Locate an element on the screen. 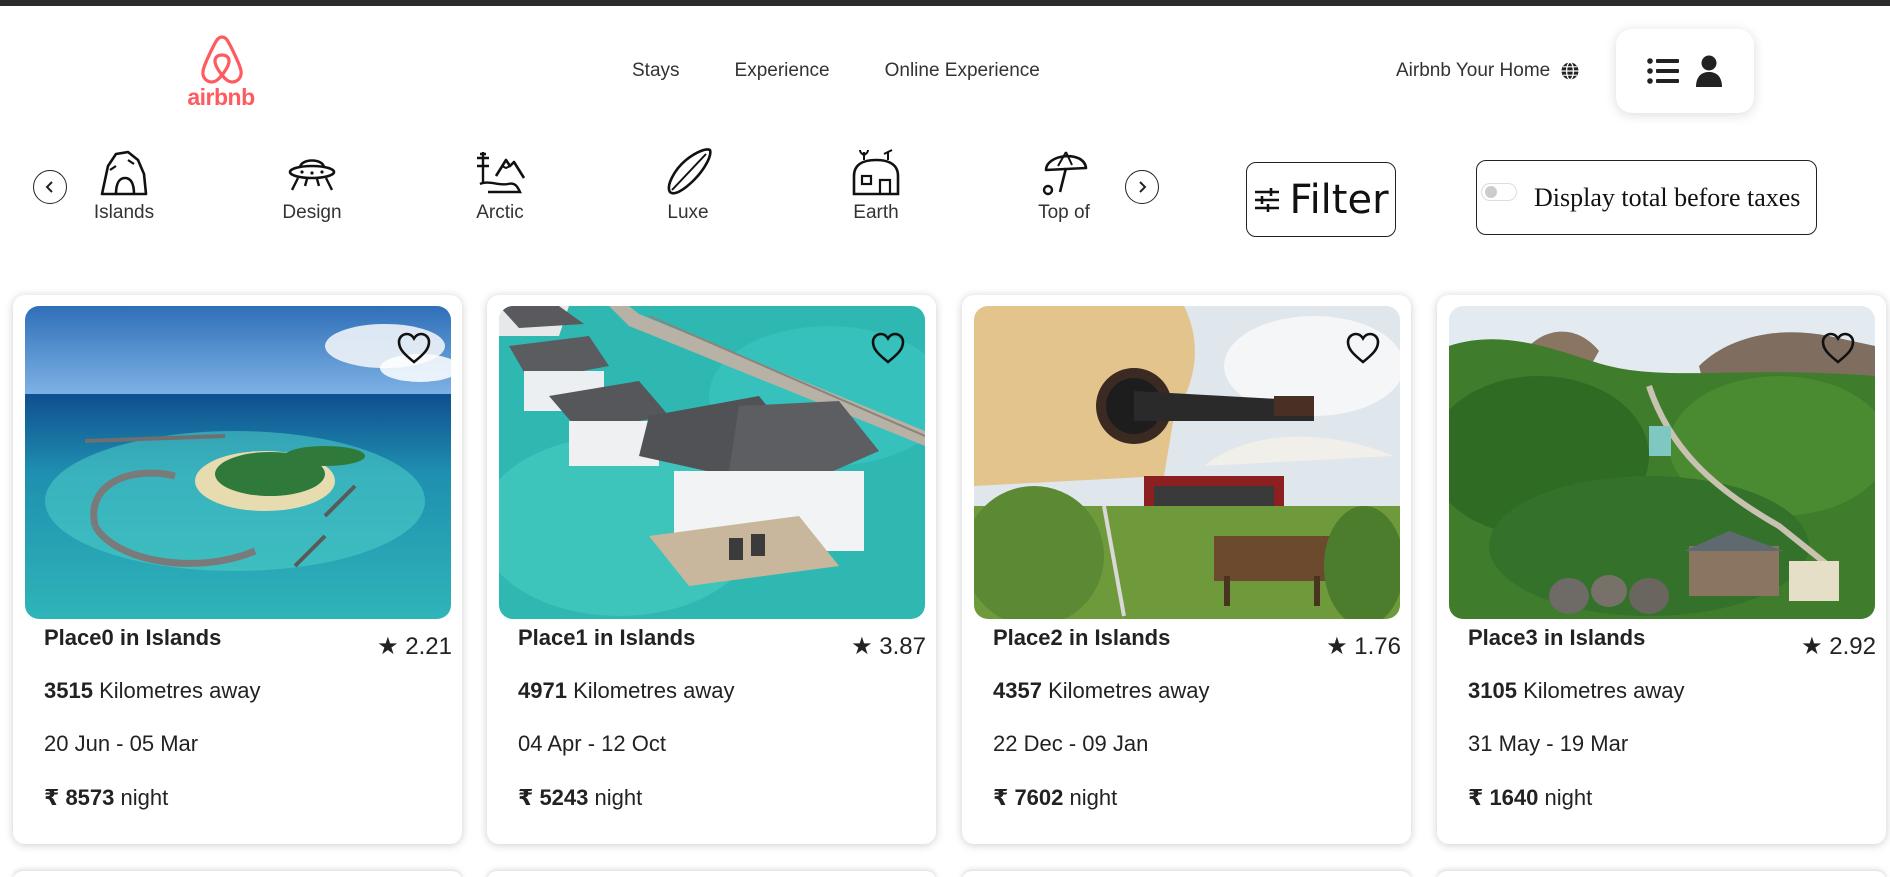 Image resolution: width=1890 pixels, height=877 pixels. category-design: Design is located at coordinates (312, 192).